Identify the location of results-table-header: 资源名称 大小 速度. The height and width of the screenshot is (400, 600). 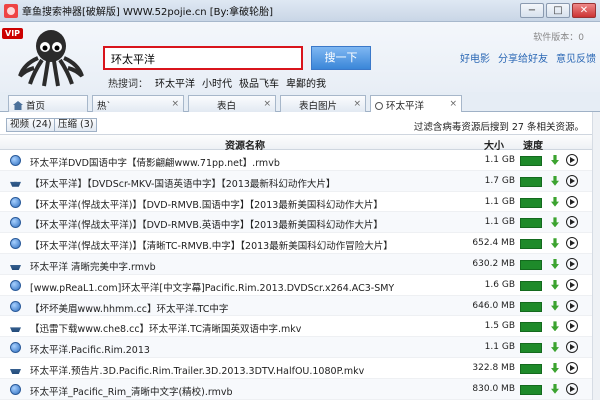
(300, 143).